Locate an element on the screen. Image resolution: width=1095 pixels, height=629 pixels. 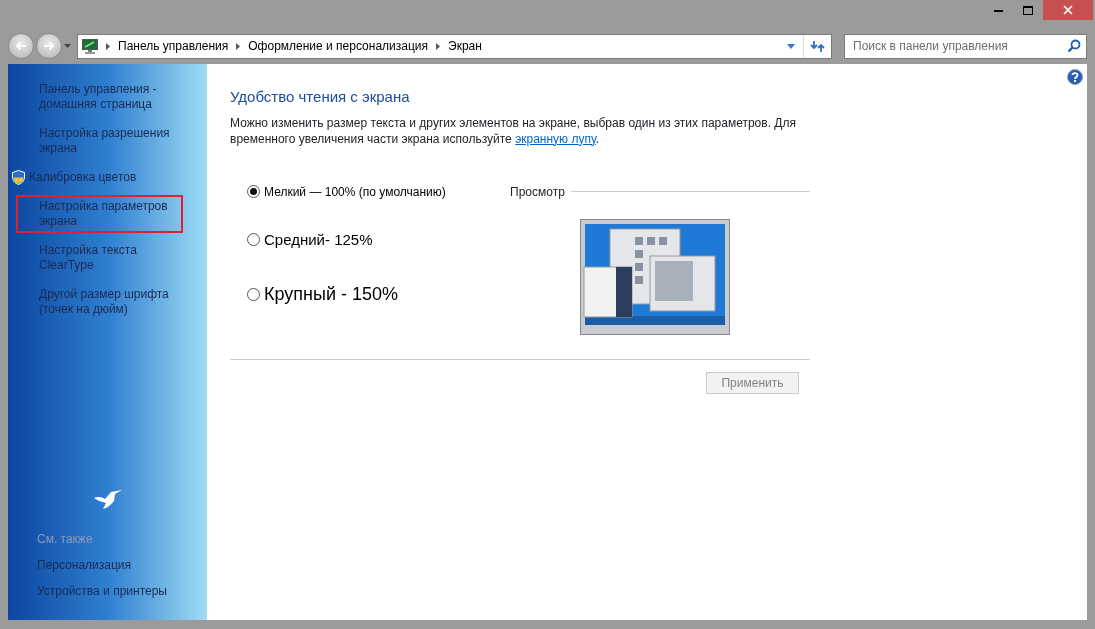
sidebar-link: Панель управления - домашняя страница is located at coordinates (99, 97).